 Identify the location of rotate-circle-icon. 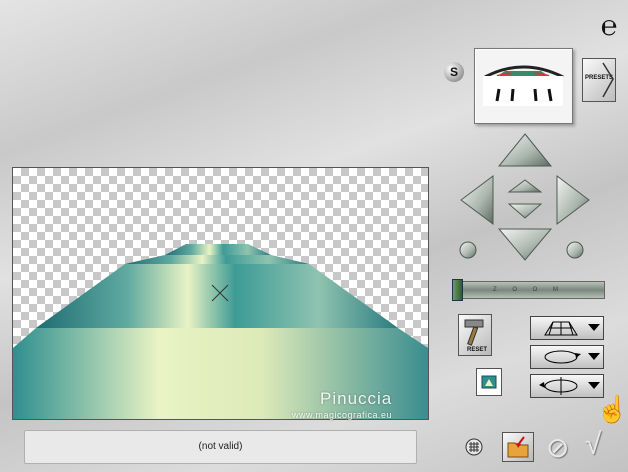
(562, 357).